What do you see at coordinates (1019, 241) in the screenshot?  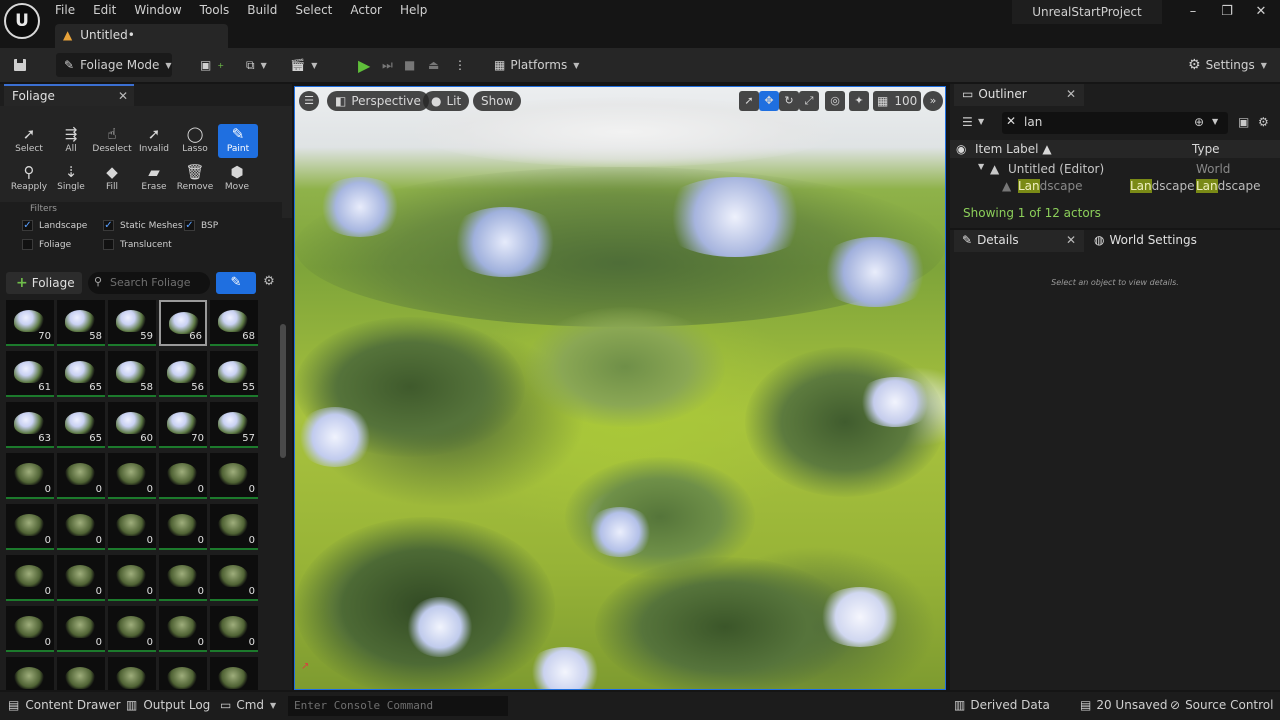 I see `details-tab: ✎ Details ✕` at bounding box center [1019, 241].